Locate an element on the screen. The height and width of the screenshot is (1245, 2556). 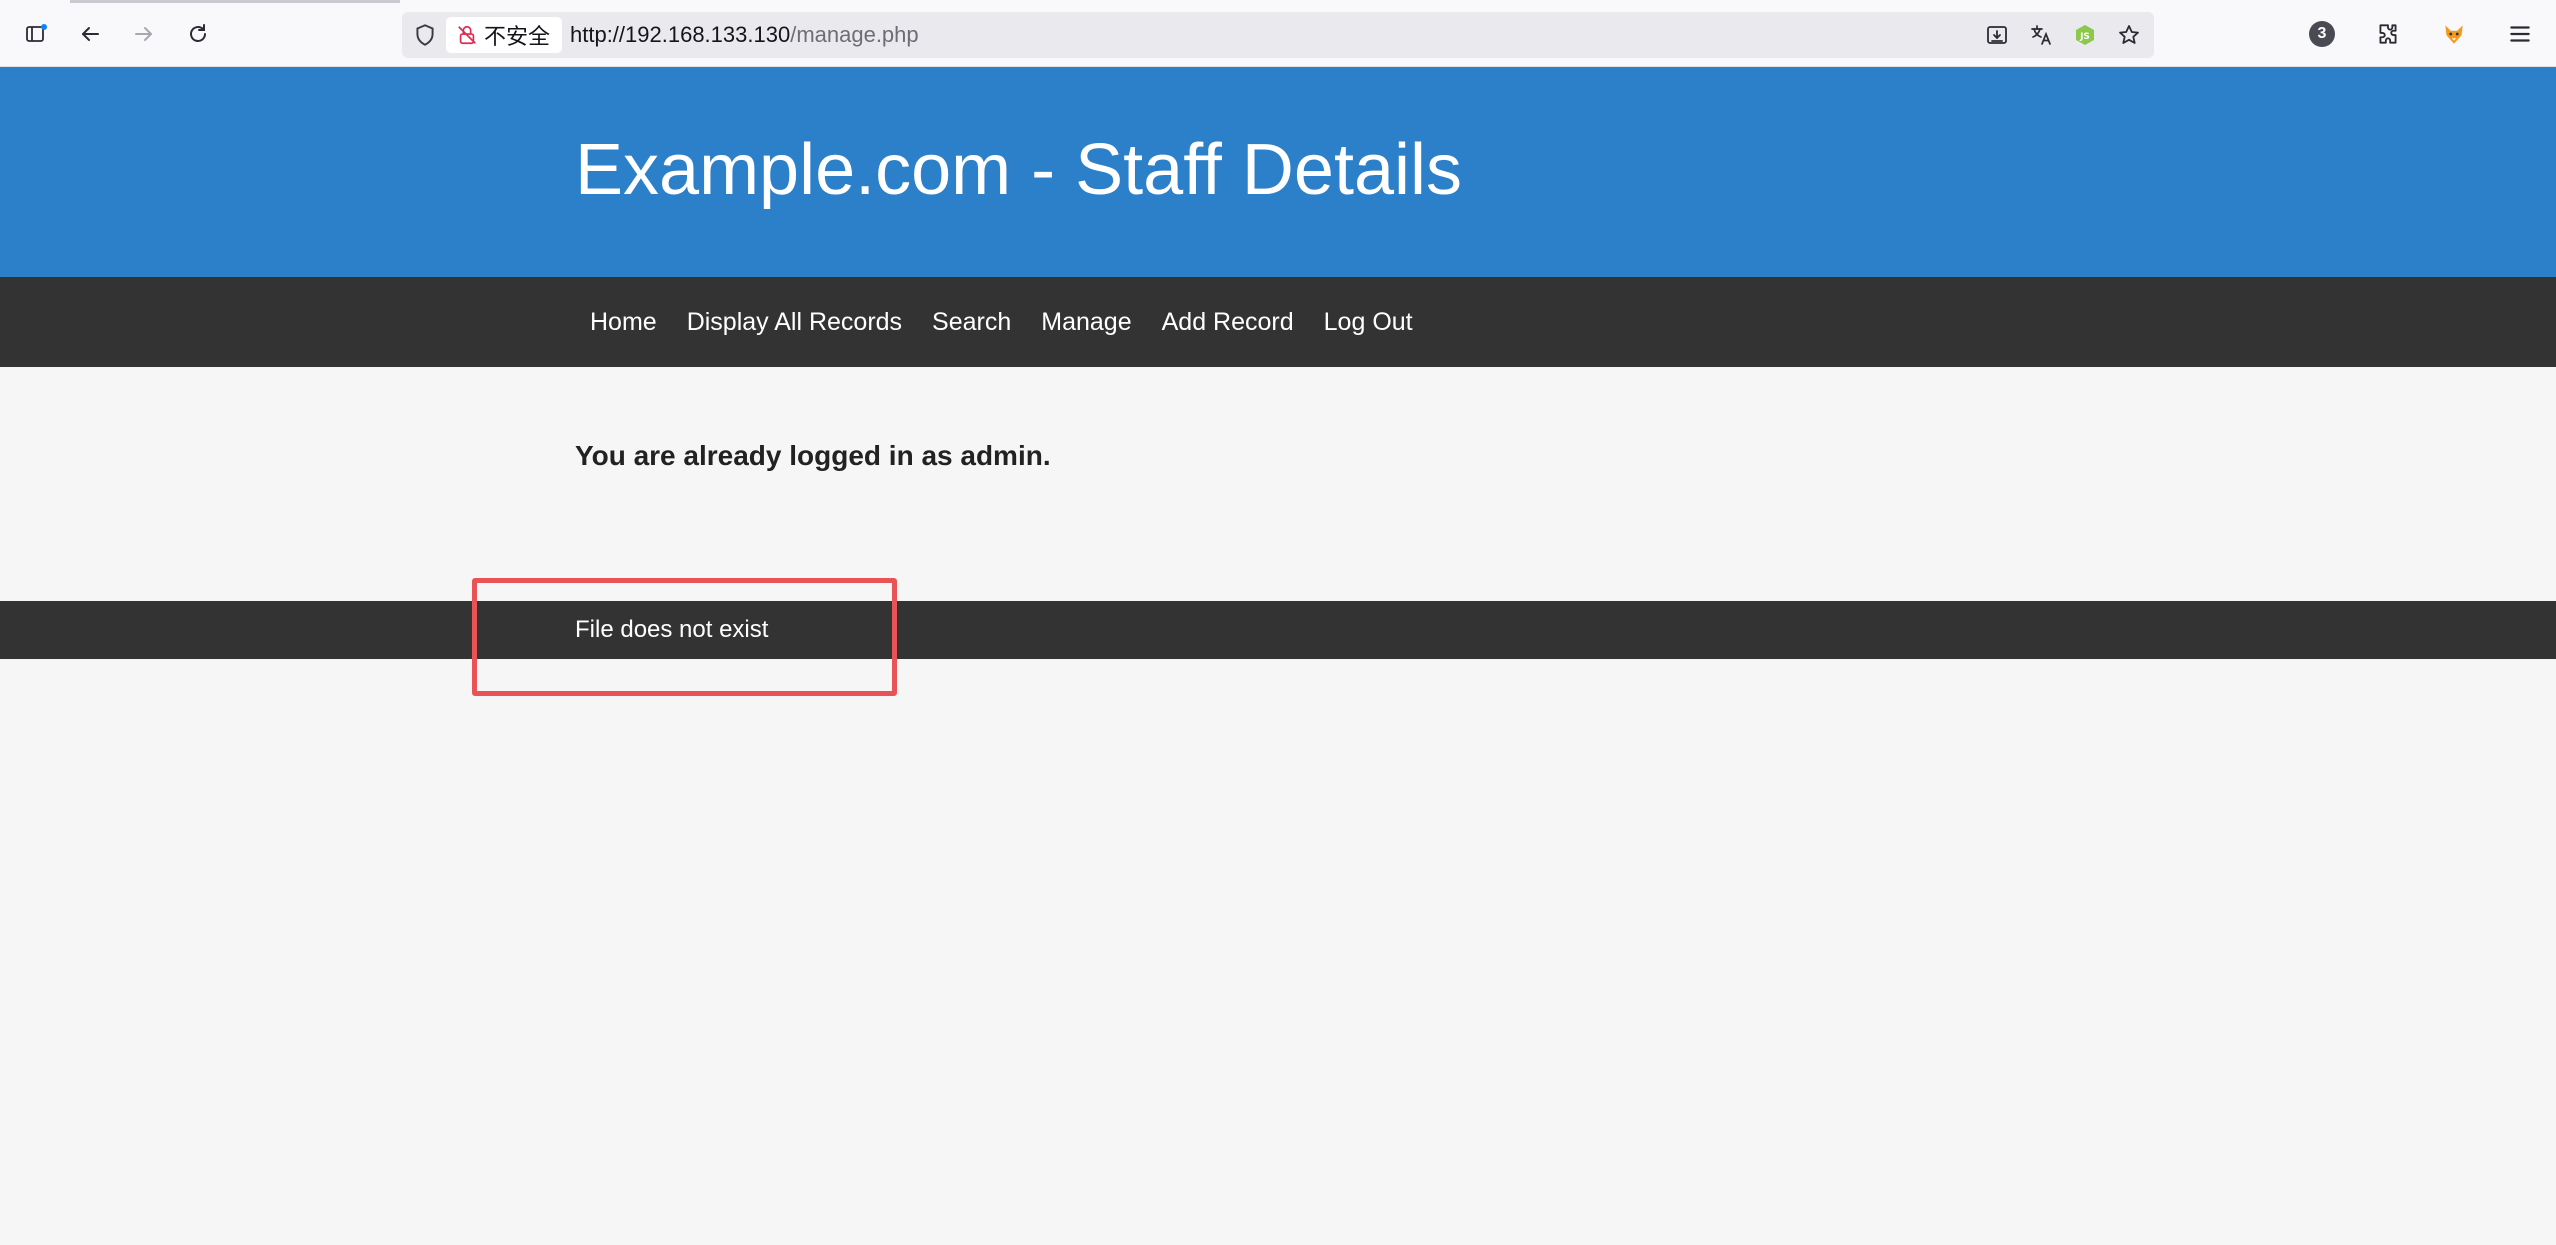
insecure-connection-chip: 不安全 is located at coordinates (504, 35).